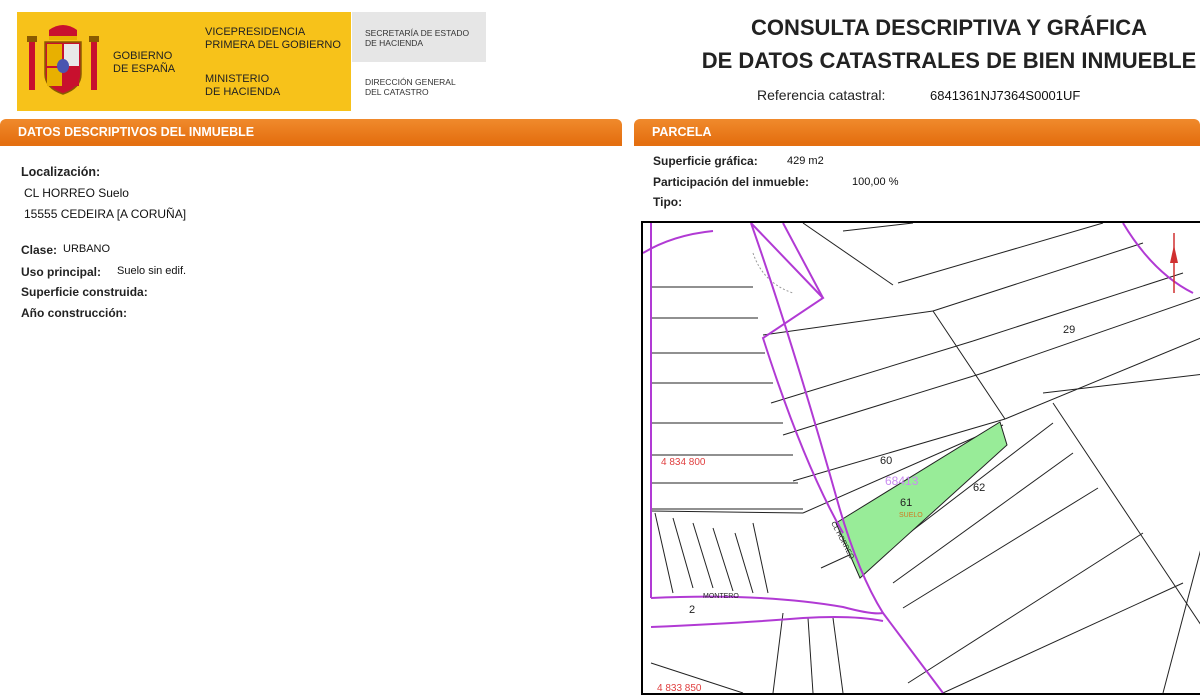 The image size is (1200, 695). I want to click on street-name: MONTERO, so click(721, 596).